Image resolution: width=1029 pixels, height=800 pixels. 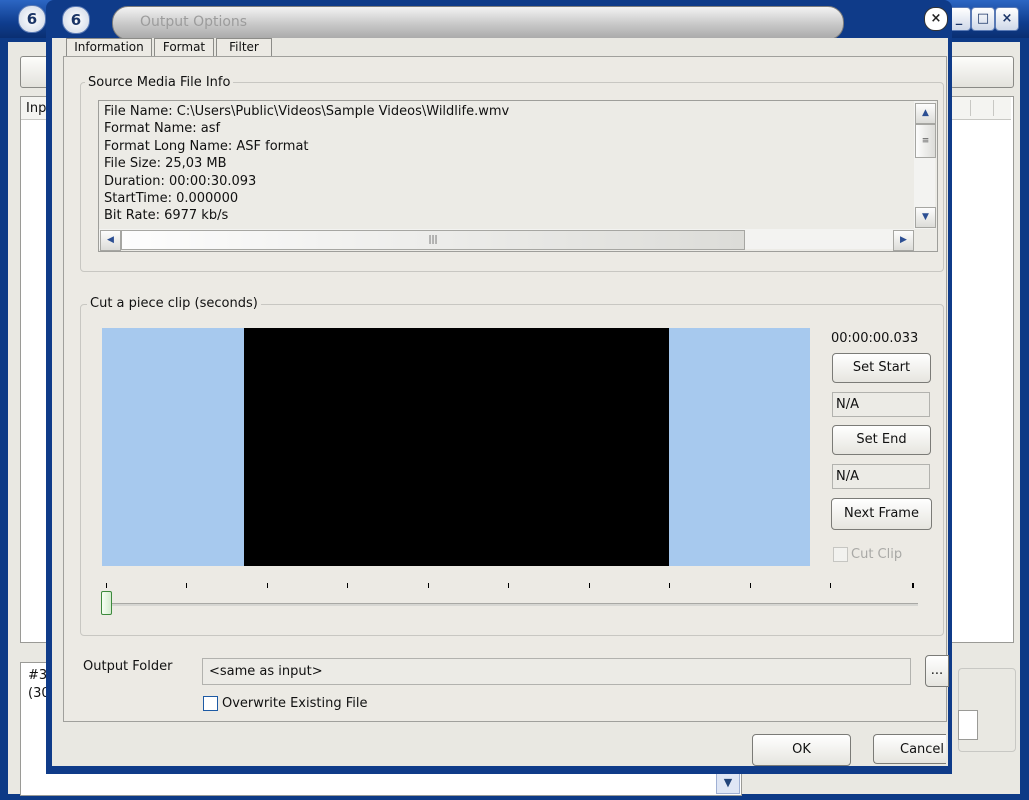 I want to click on dialog-logo-icon: 6, so click(x=76, y=20).